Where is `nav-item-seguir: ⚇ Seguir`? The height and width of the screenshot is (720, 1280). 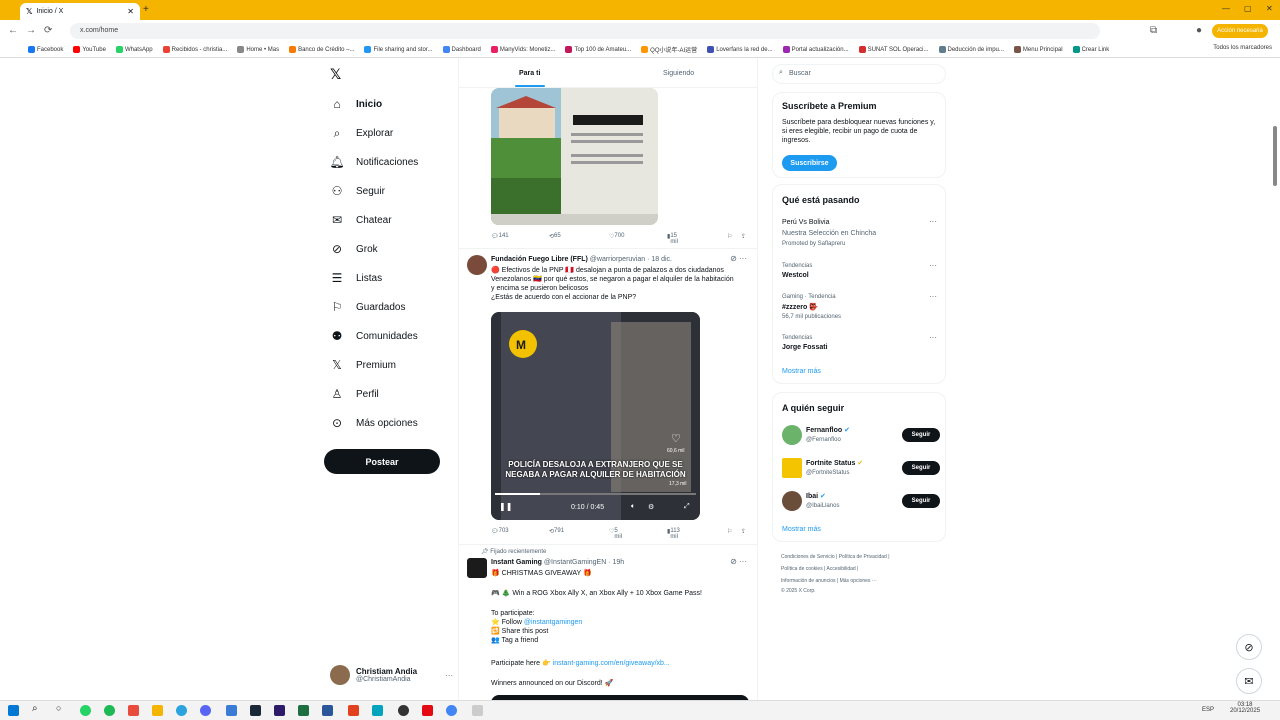 nav-item-seguir: ⚇ Seguir is located at coordinates (357, 191).